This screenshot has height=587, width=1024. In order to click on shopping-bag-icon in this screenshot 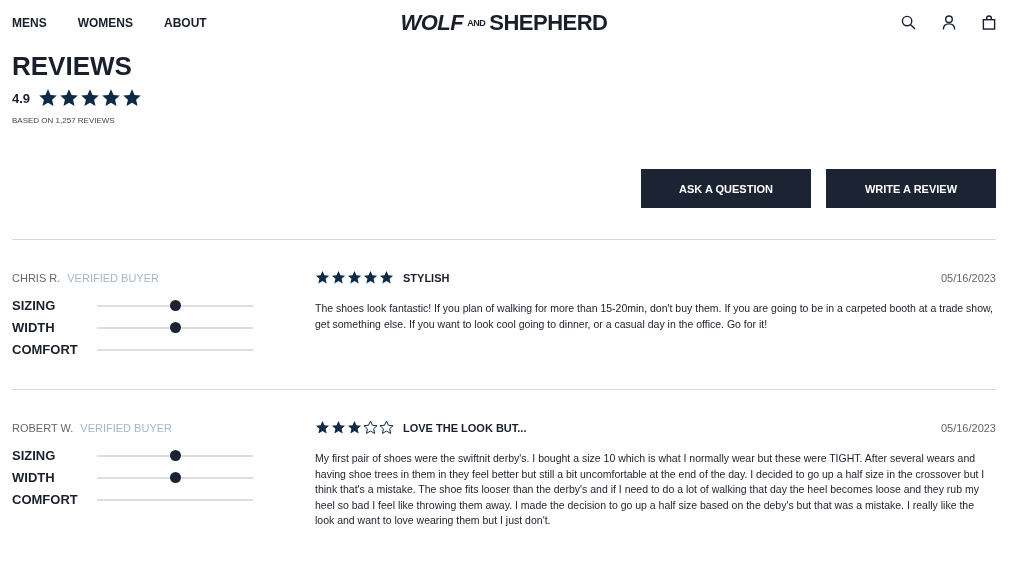, I will do `click(989, 22)`.